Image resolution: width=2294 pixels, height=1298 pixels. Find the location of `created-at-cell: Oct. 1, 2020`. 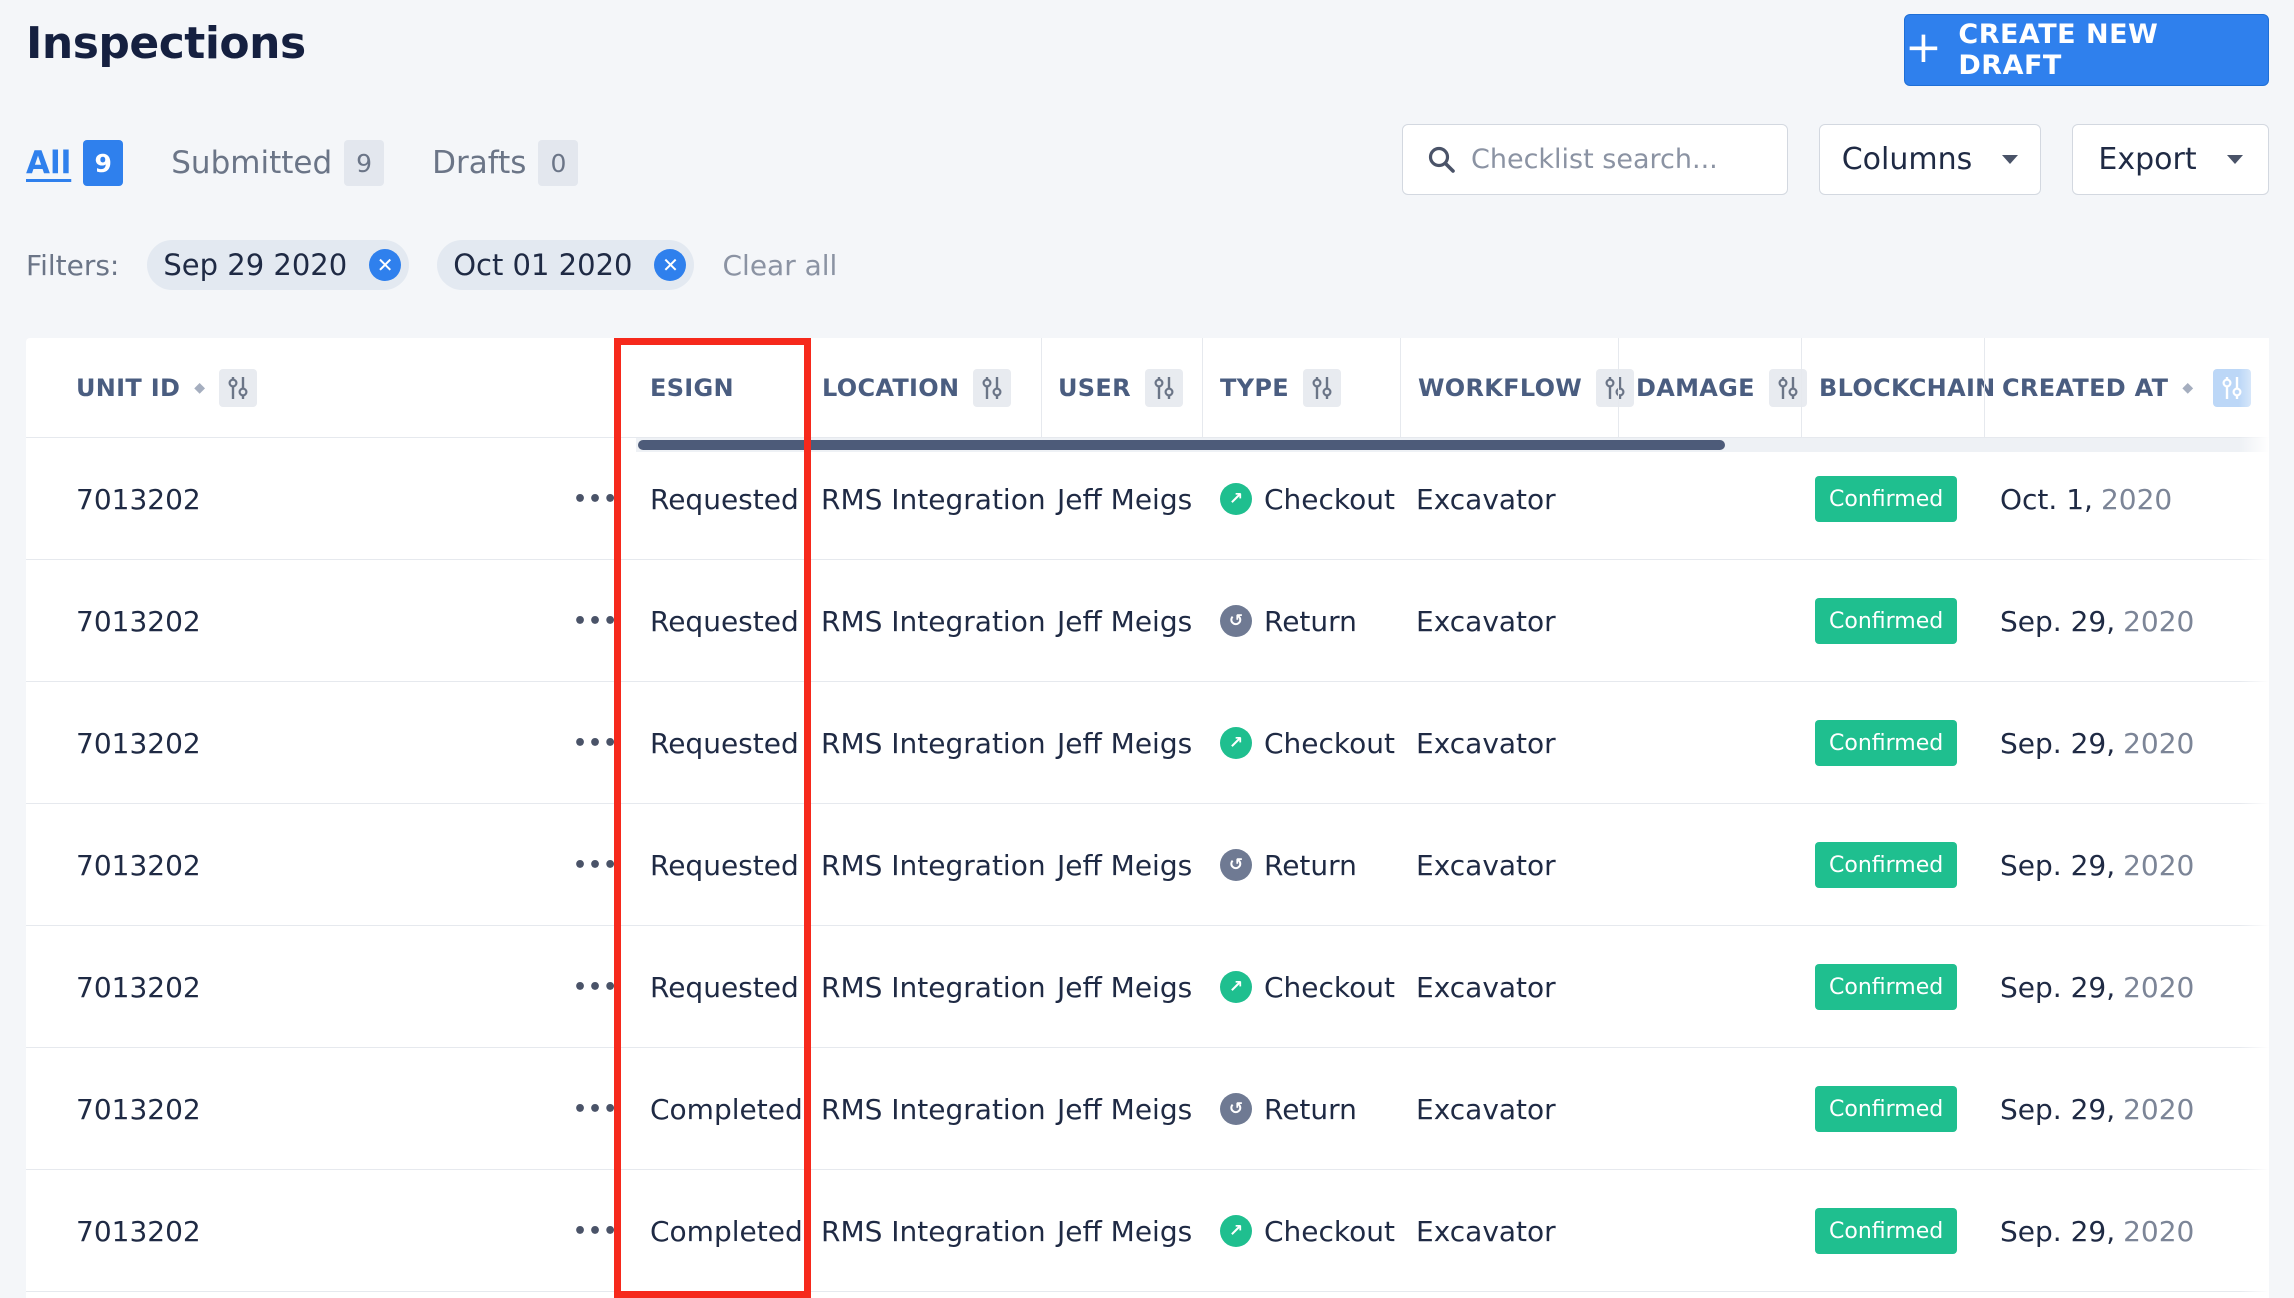

created-at-cell: Oct. 1, 2020 is located at coordinates (2086, 499).